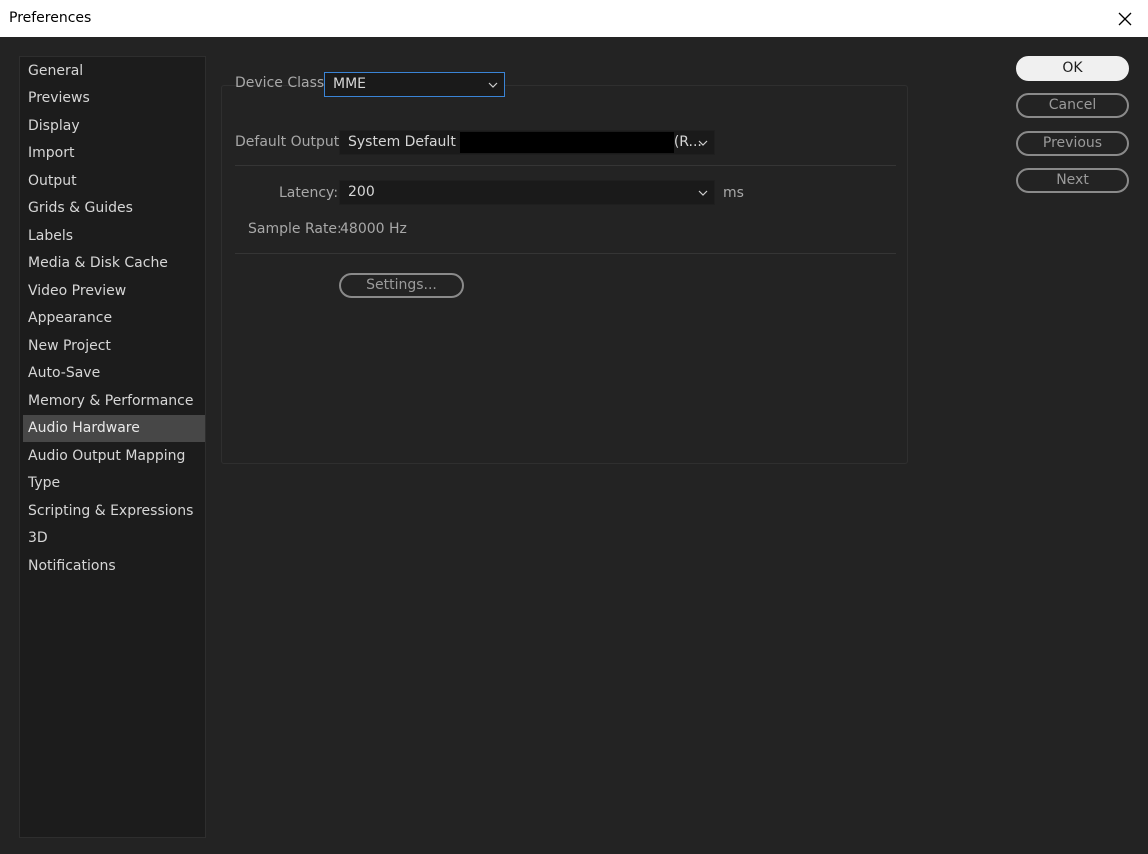 The width and height of the screenshot is (1148, 854). What do you see at coordinates (114, 566) in the screenshot?
I see `sidebar-item-notifications: Notifications` at bounding box center [114, 566].